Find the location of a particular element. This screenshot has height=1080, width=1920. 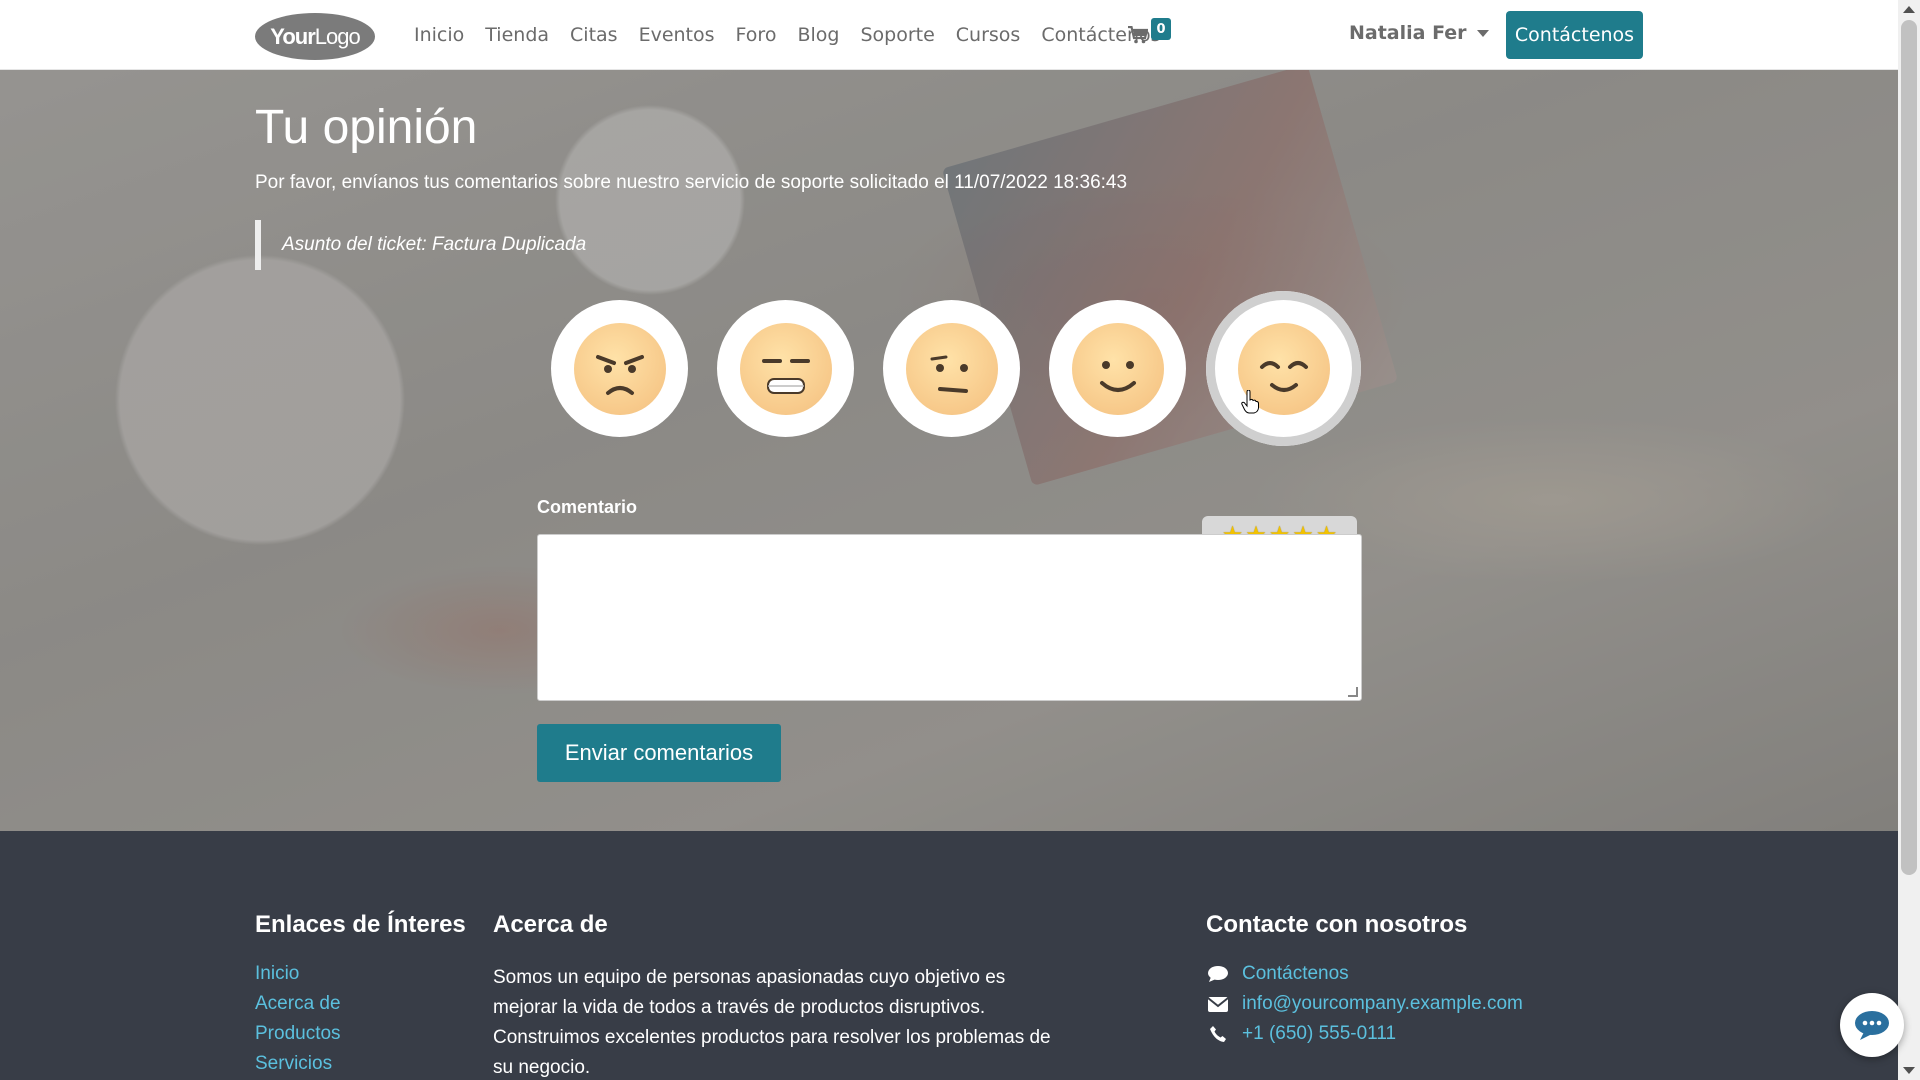

user-dropdown: Natalia Fer is located at coordinates (1419, 33).